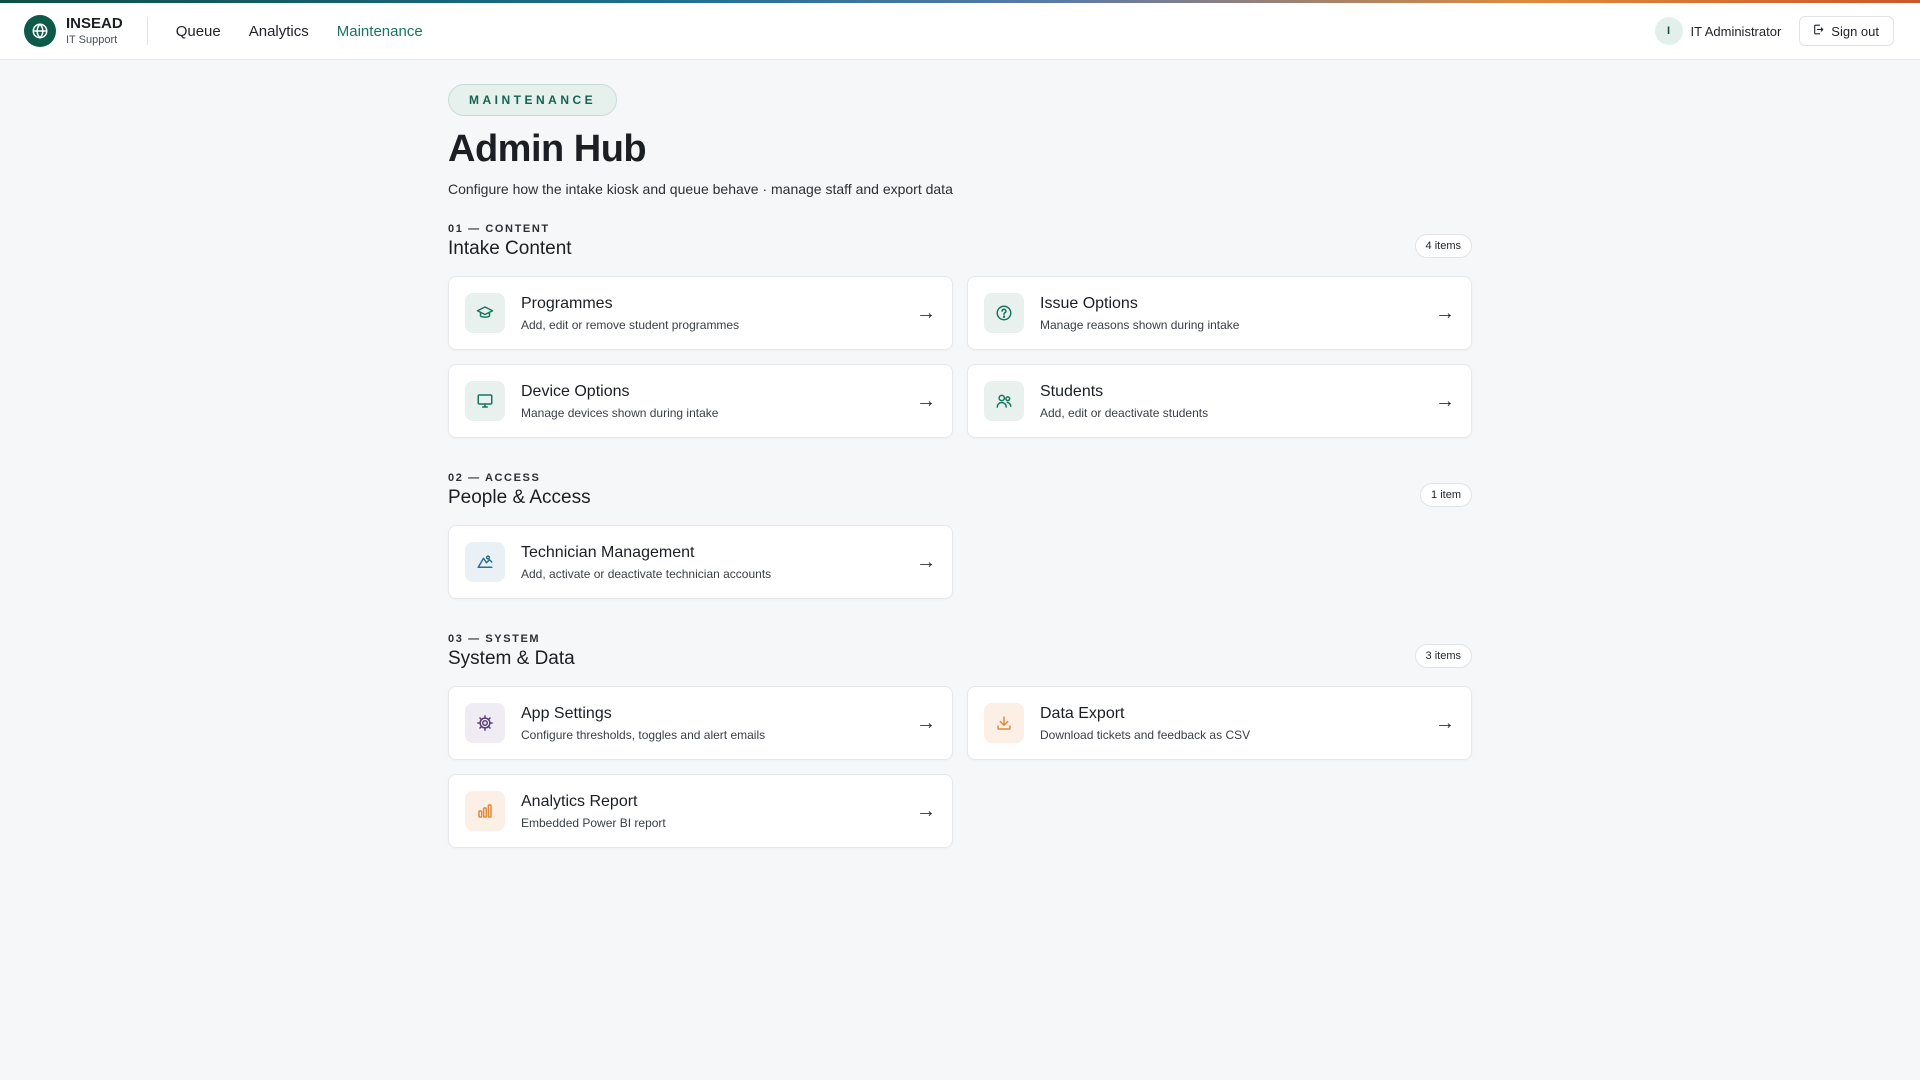  What do you see at coordinates (494, 639) in the screenshot?
I see `section-label: 03 — SYSTEM` at bounding box center [494, 639].